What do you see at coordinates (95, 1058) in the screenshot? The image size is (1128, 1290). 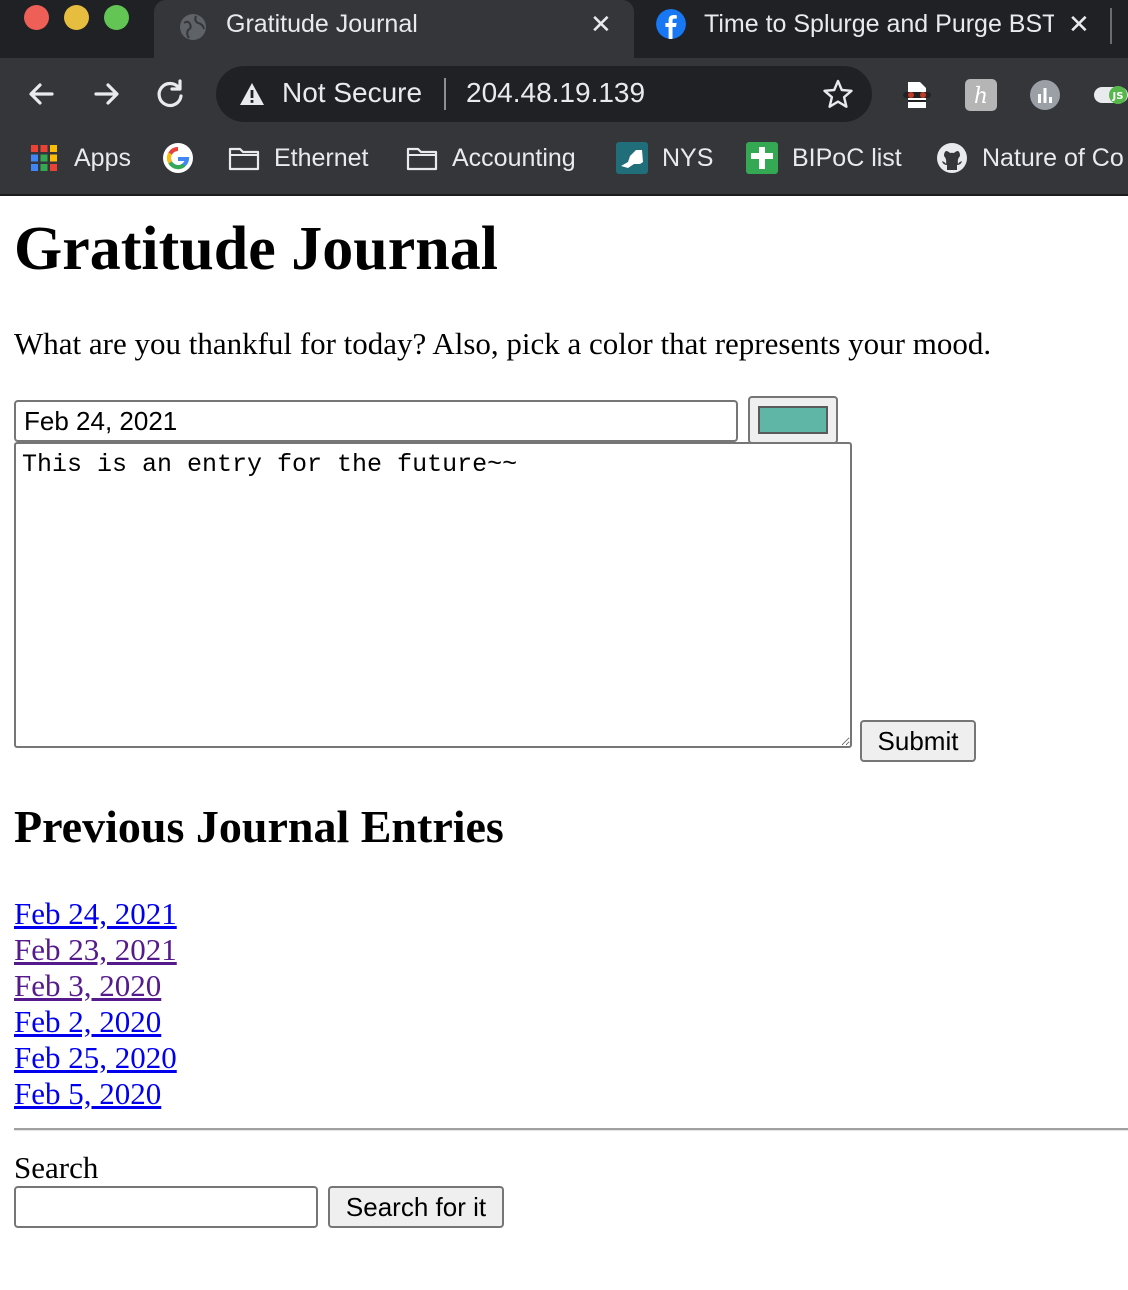 I see `entry-link: Feb 25, 2020` at bounding box center [95, 1058].